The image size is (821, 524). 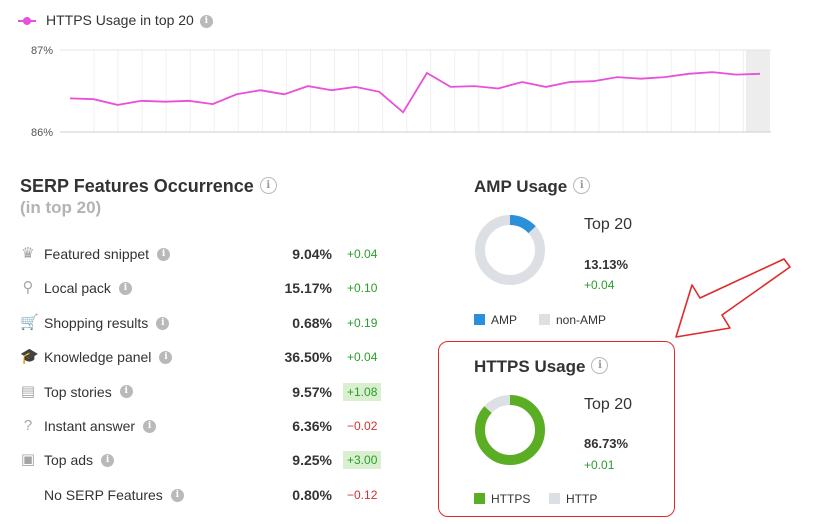 I want to click on https-donut-chart, so click(x=510, y=430).